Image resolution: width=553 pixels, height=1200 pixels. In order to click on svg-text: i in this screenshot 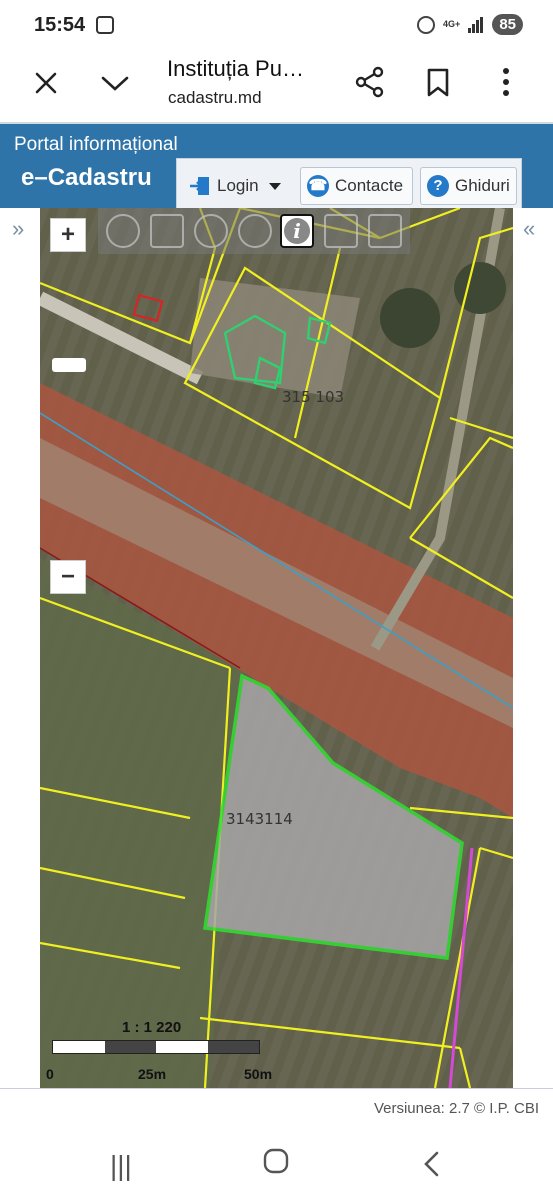, I will do `click(297, 231)`.